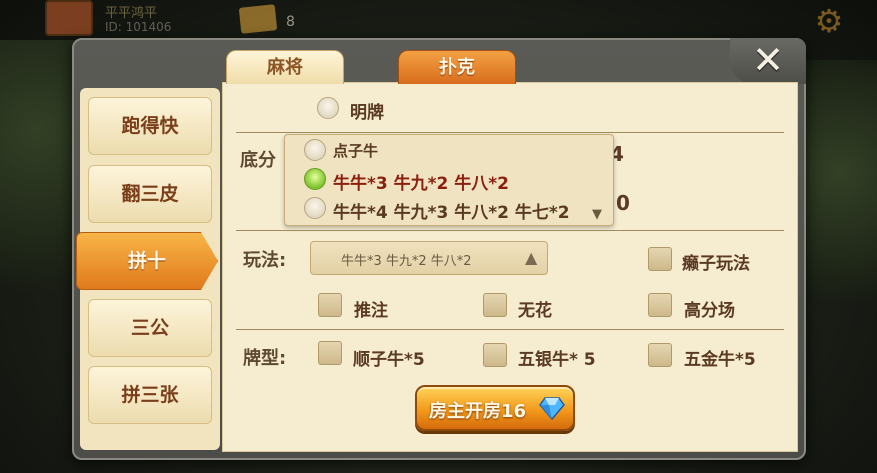  I want to click on play-mode-select: 牛牛*3 牛九*2 牛八*2 ▲, so click(429, 258).